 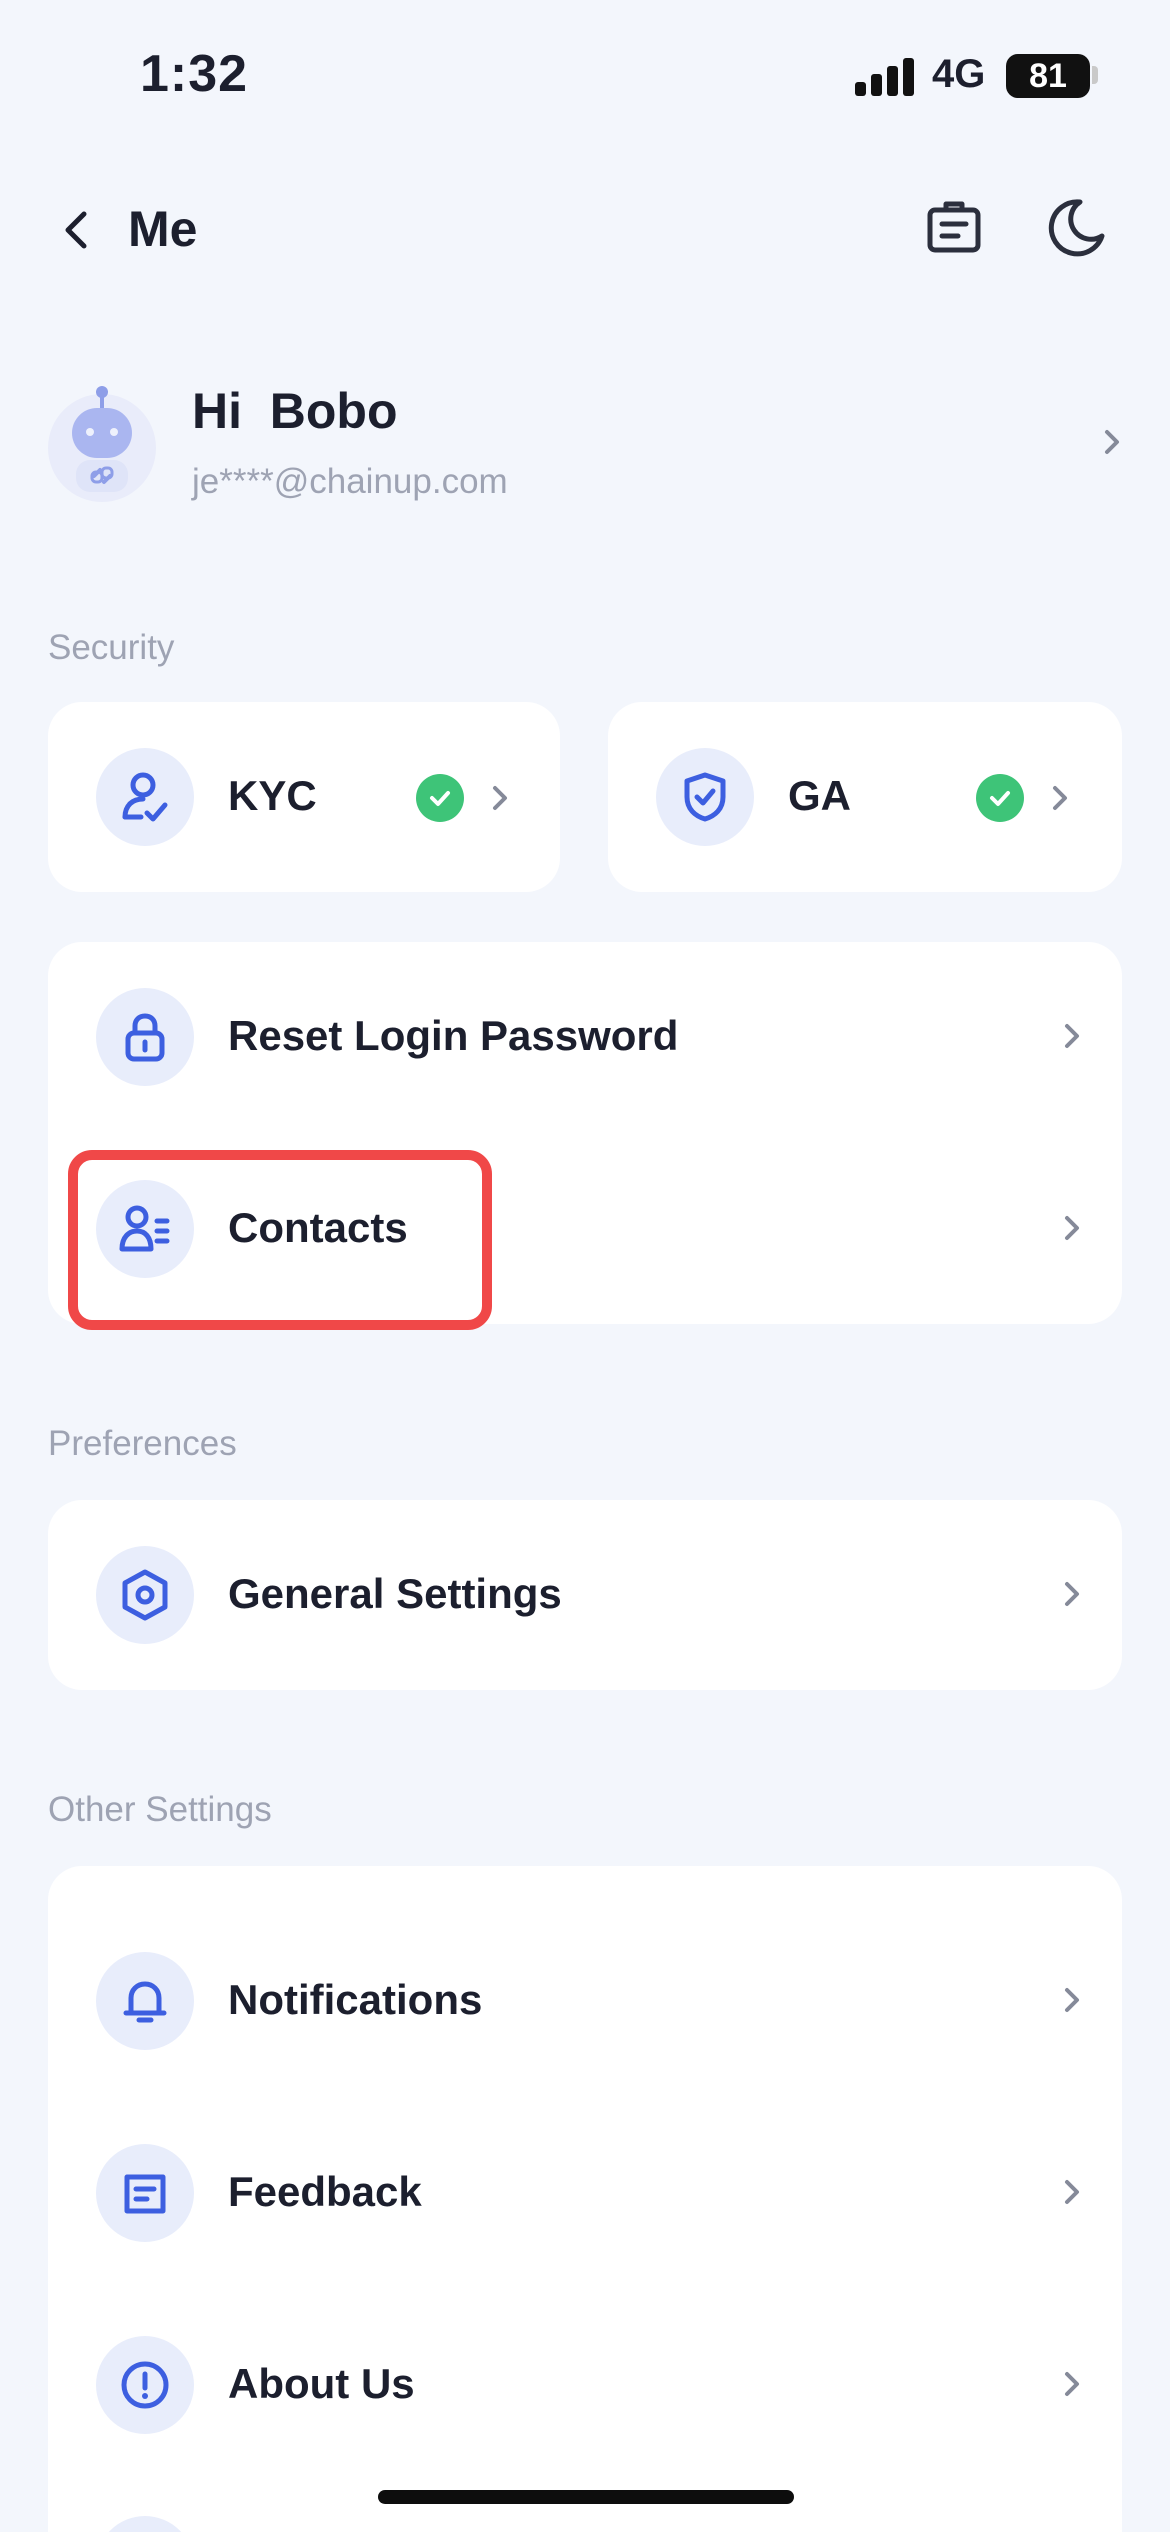 I want to click on orders-button, so click(x=954, y=228).